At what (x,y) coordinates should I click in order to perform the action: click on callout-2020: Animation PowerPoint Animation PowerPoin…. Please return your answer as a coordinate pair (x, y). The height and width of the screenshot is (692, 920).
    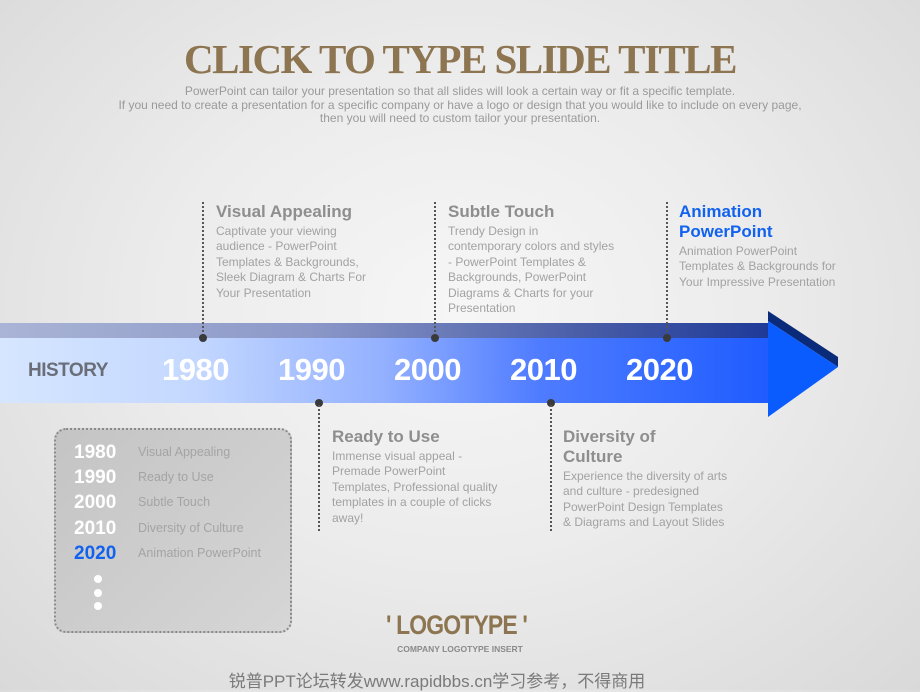
    Looking at the image, I should click on (757, 246).